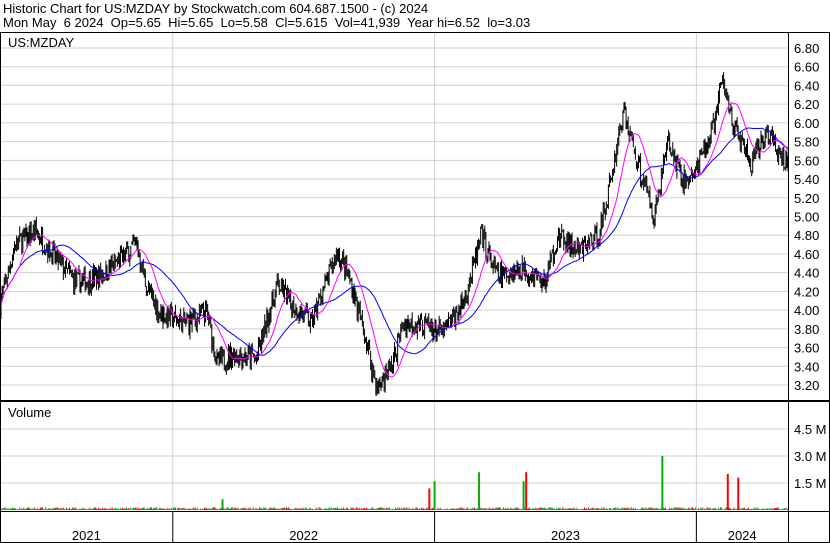 This screenshot has width=830, height=543. I want to click on price-tick-label: 6.80, so click(806, 48).